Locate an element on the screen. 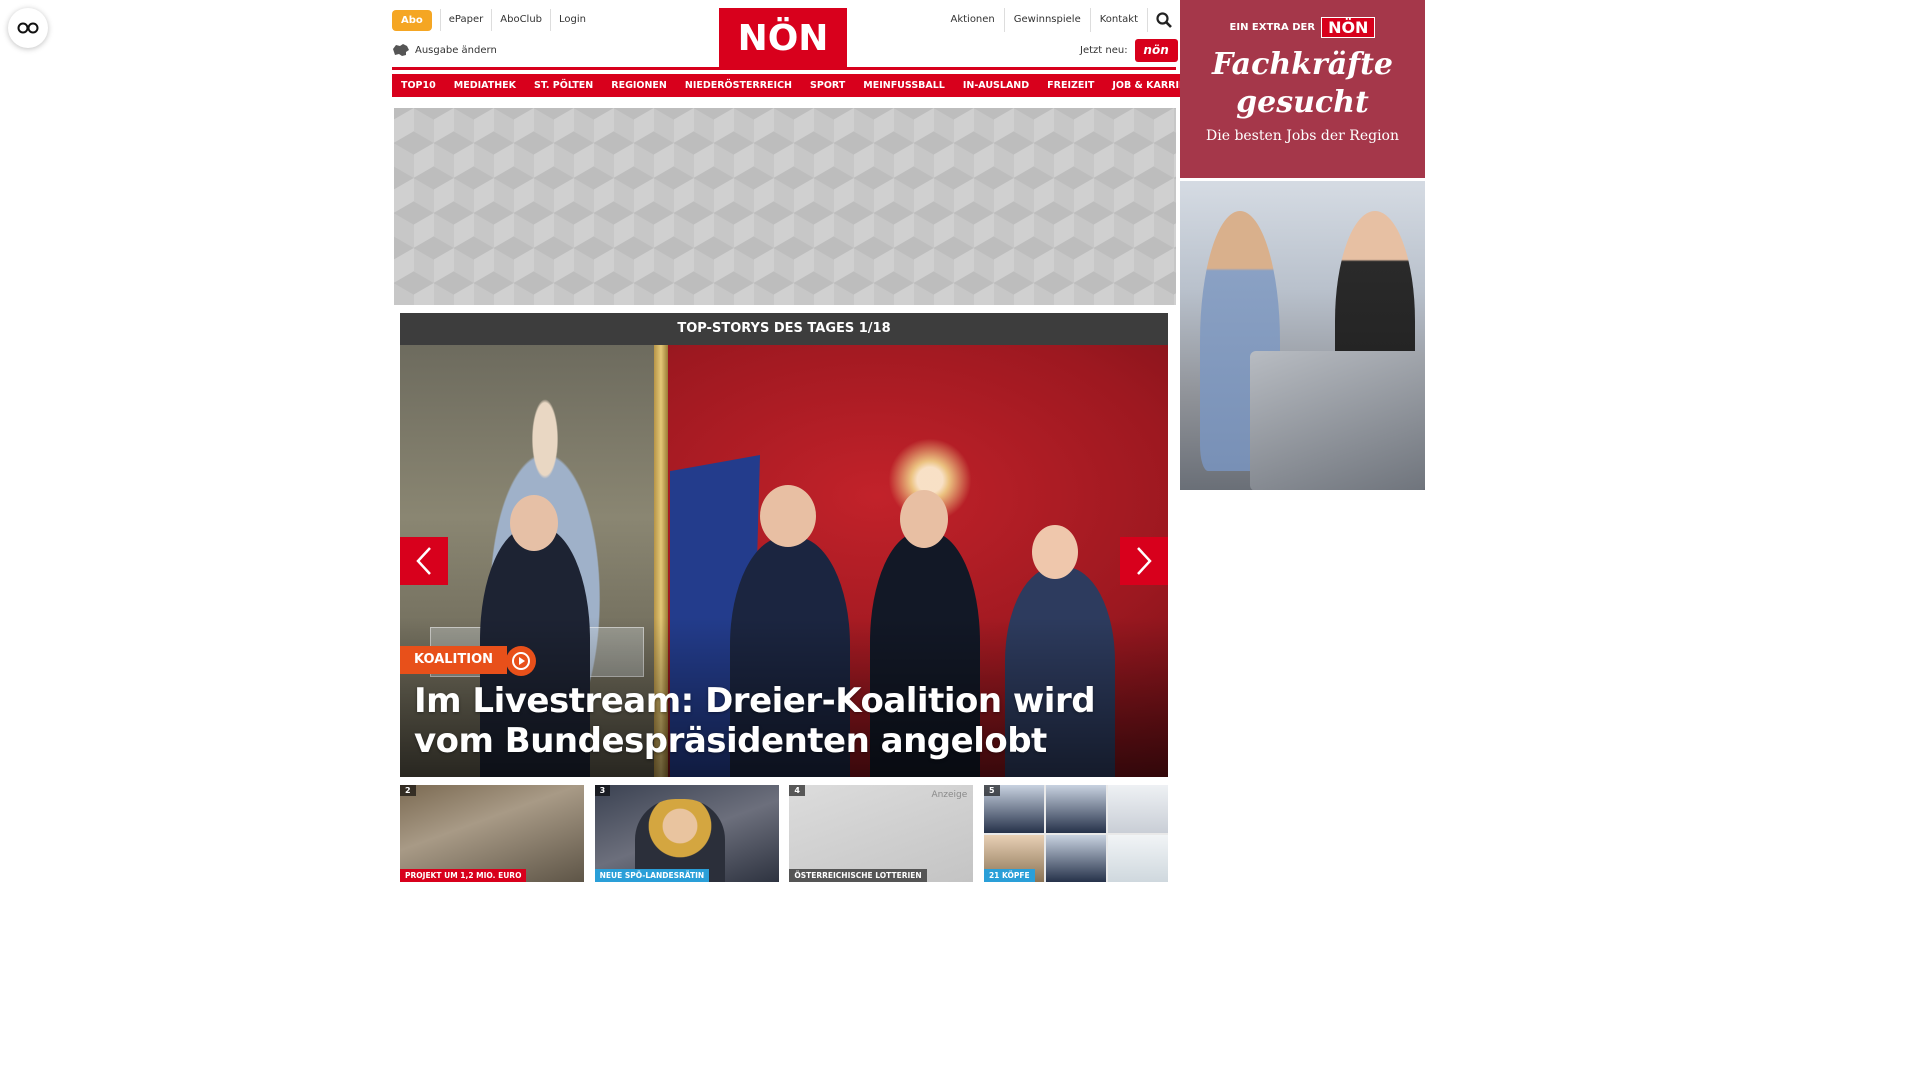 Image resolution: width=1920 pixels, height=1080 pixels. ad-title-line1: Fachkräfte is located at coordinates (1302, 64).